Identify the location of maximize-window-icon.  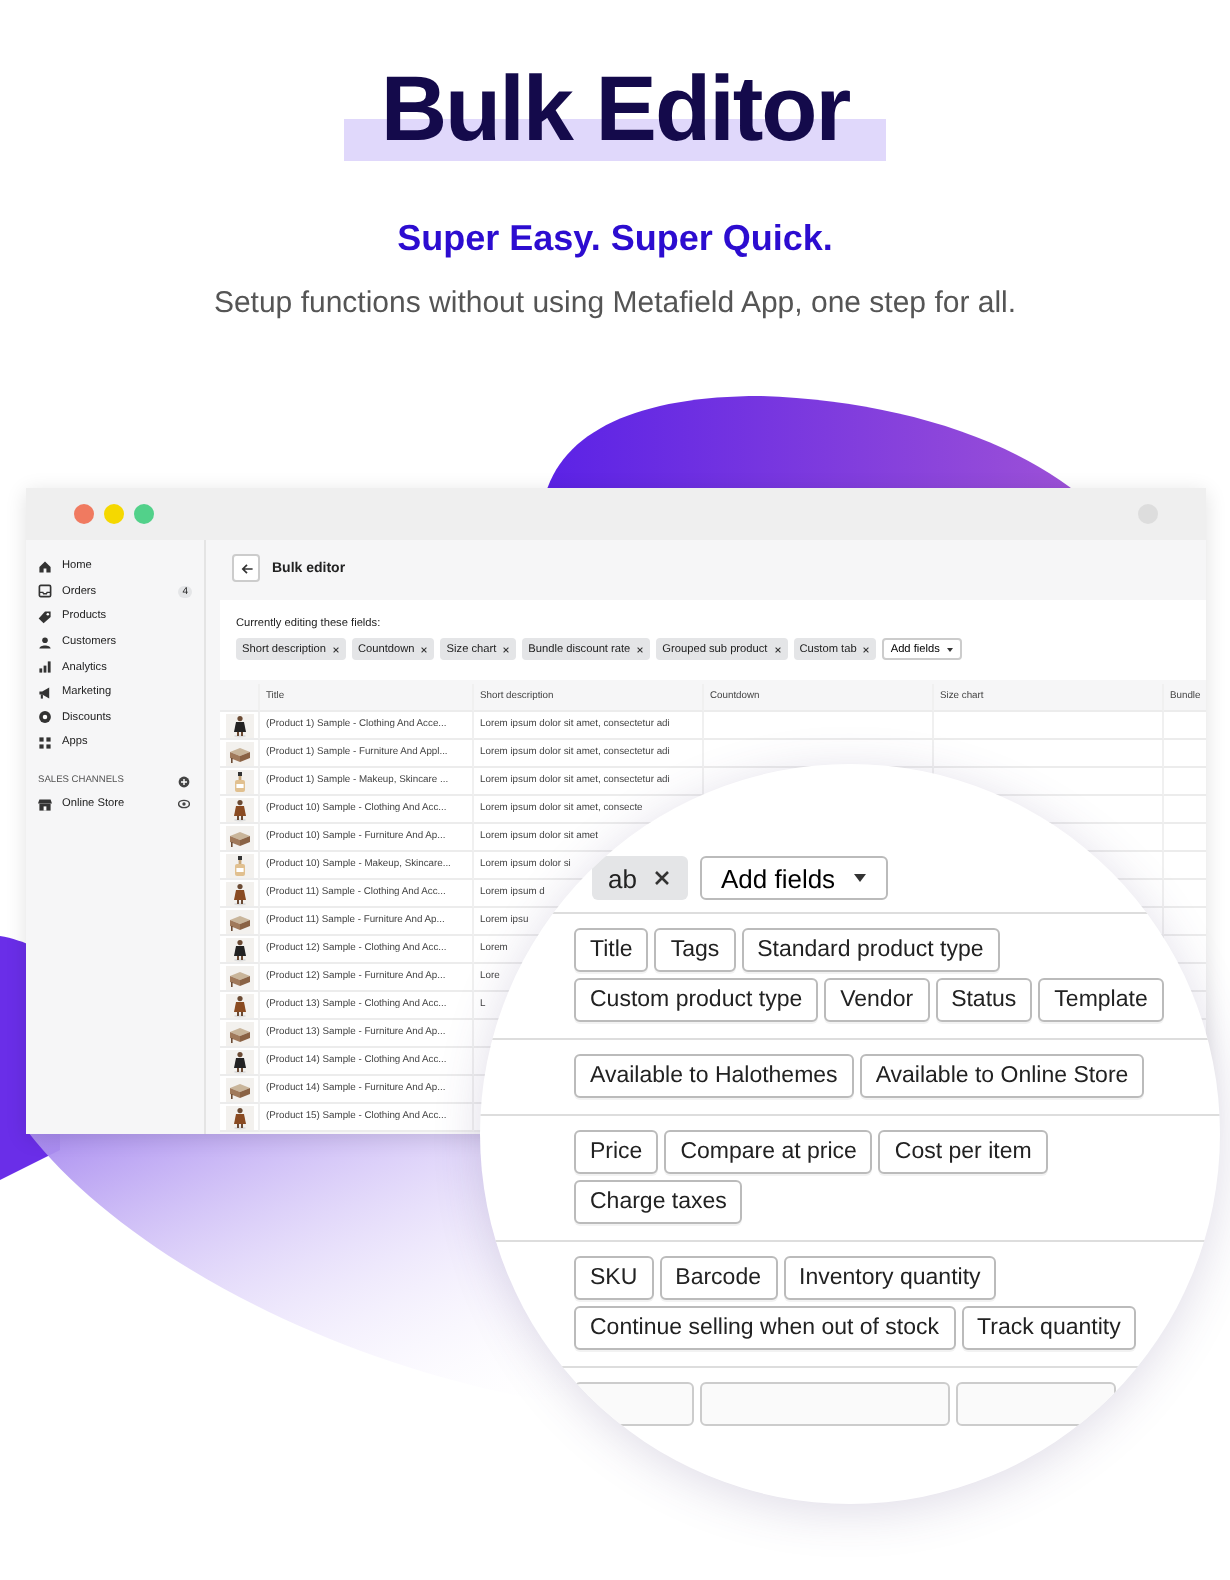
(144, 514).